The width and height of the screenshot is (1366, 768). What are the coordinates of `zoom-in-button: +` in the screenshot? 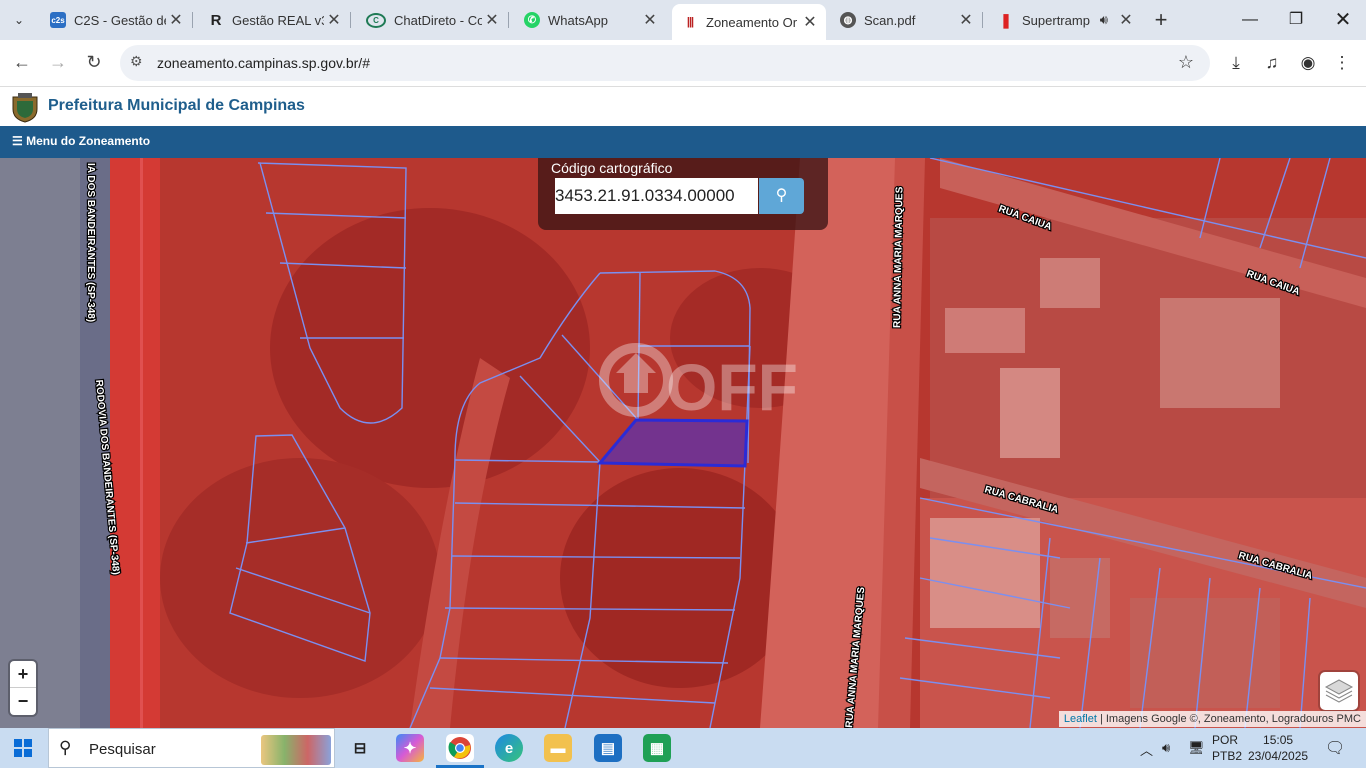 It's located at (23, 674).